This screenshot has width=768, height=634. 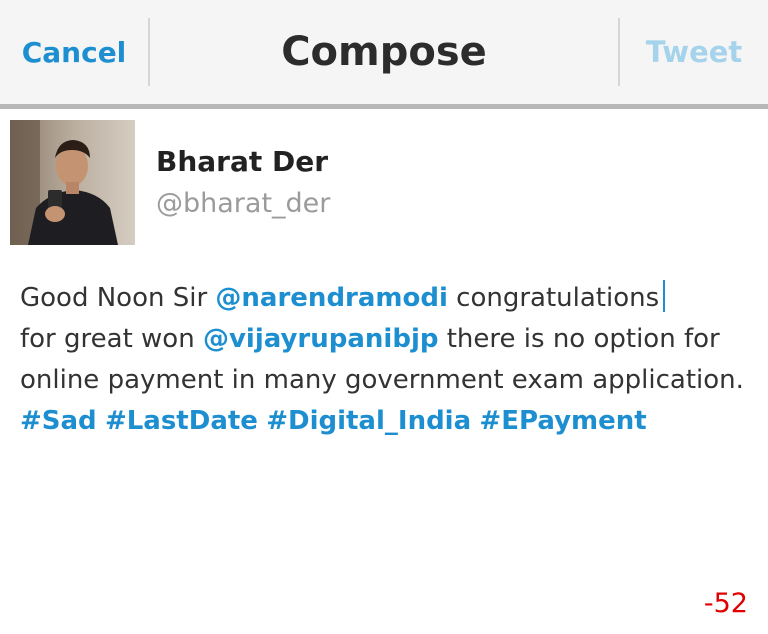 What do you see at coordinates (664, 296) in the screenshot?
I see `text-cursor` at bounding box center [664, 296].